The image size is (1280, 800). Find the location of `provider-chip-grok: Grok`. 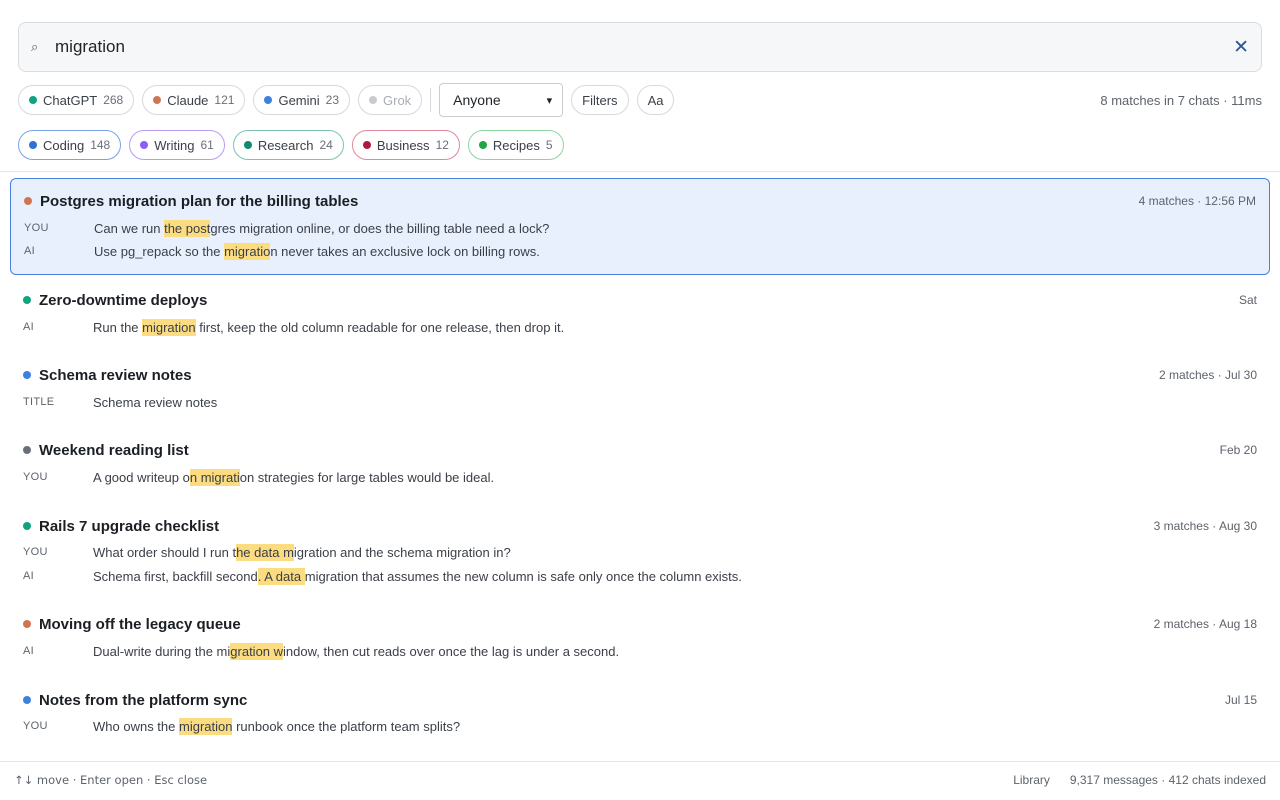

provider-chip-grok: Grok is located at coordinates (390, 100).